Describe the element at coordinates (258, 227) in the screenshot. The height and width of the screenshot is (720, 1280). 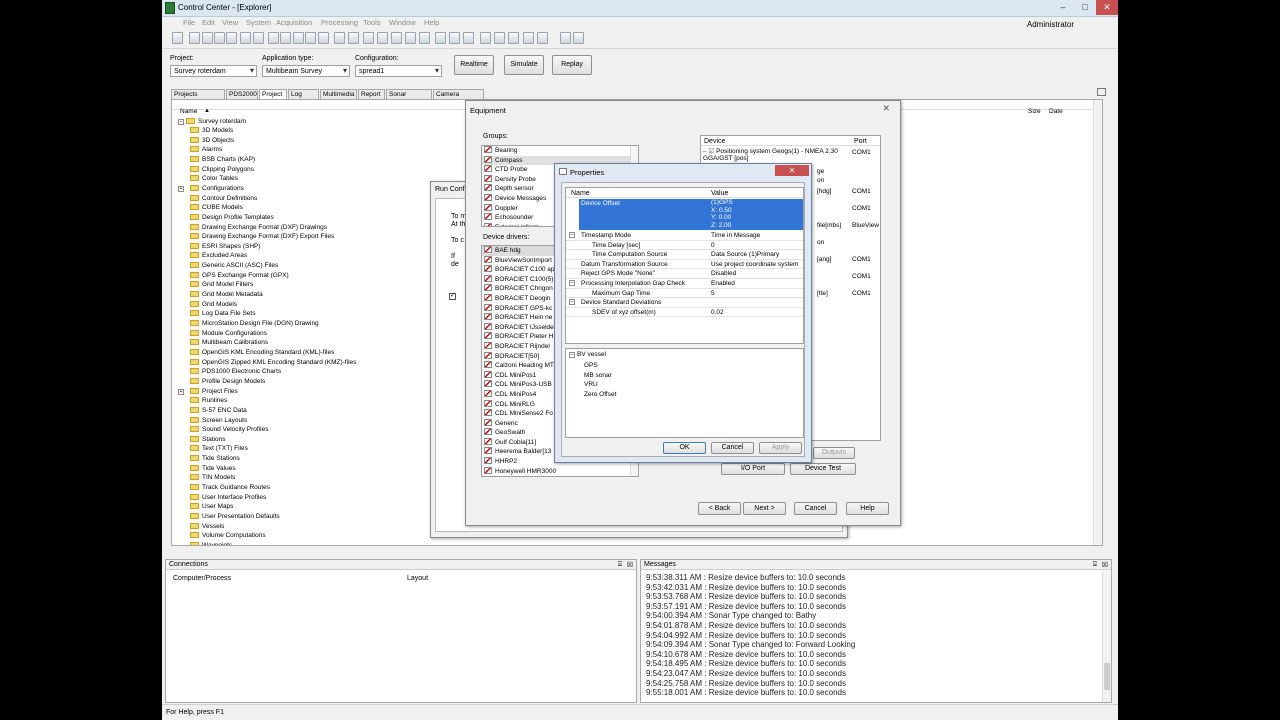
I see `tree-item: Drawing Exchange Format (DXF) Drawings` at that location.